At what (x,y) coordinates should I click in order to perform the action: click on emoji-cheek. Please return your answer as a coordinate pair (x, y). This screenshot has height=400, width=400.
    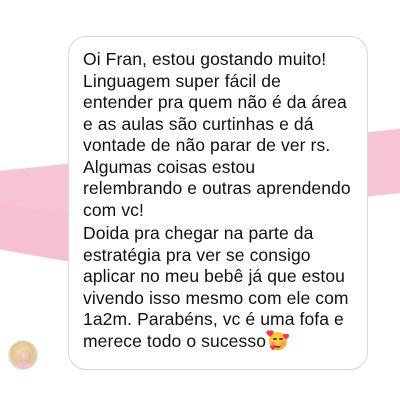
    Looking at the image, I should click on (283, 343).